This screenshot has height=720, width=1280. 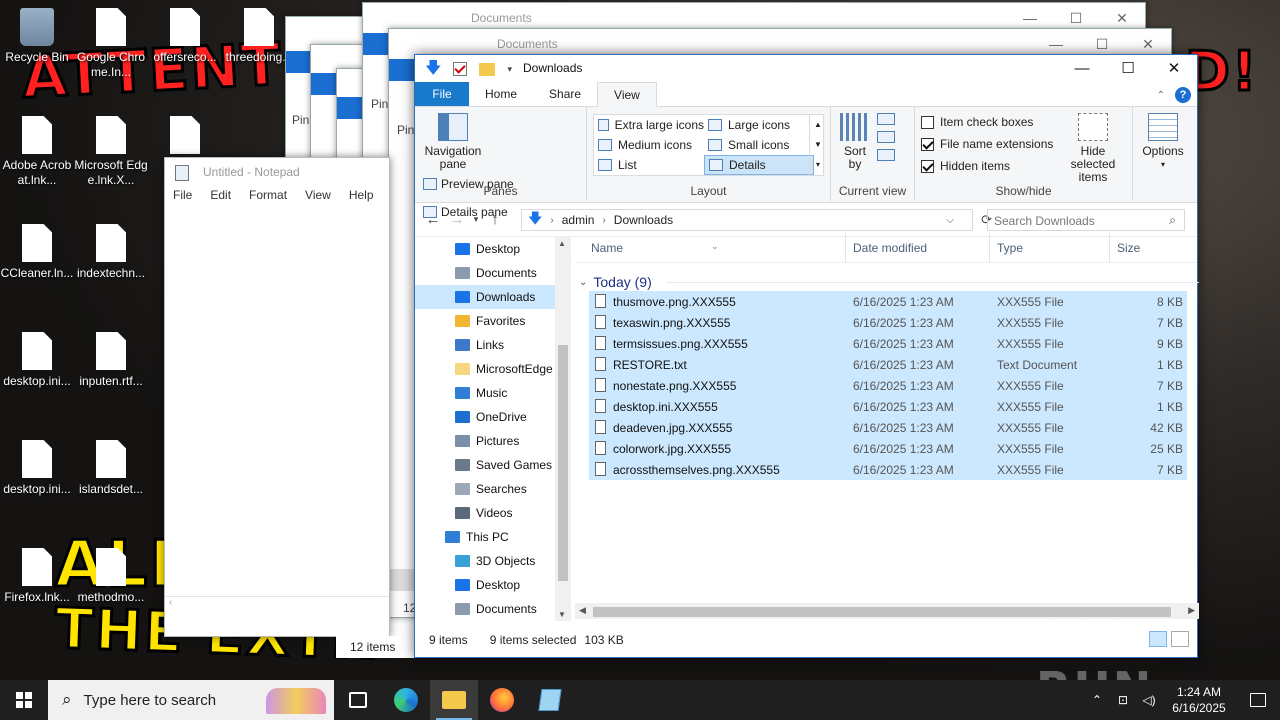 What do you see at coordinates (457, 219) in the screenshot?
I see `forward-arrow-icon: →` at bounding box center [457, 219].